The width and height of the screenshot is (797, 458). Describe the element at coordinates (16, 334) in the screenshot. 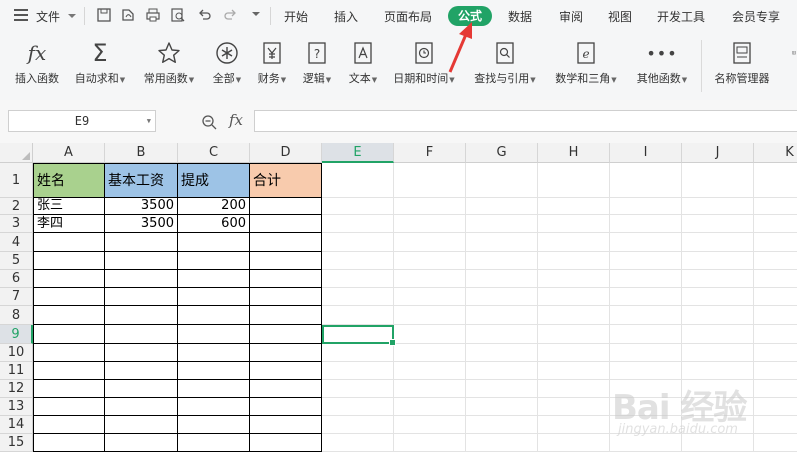

I see `row-header-9: 9` at that location.